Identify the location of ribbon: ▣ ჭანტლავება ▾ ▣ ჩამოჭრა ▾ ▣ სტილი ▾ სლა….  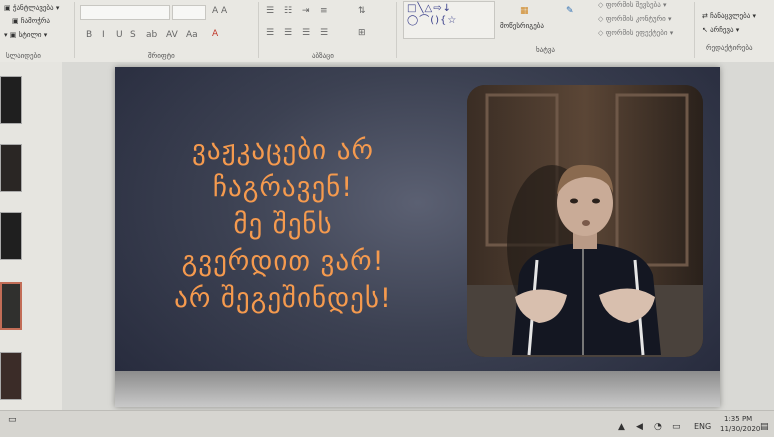
(387, 31).